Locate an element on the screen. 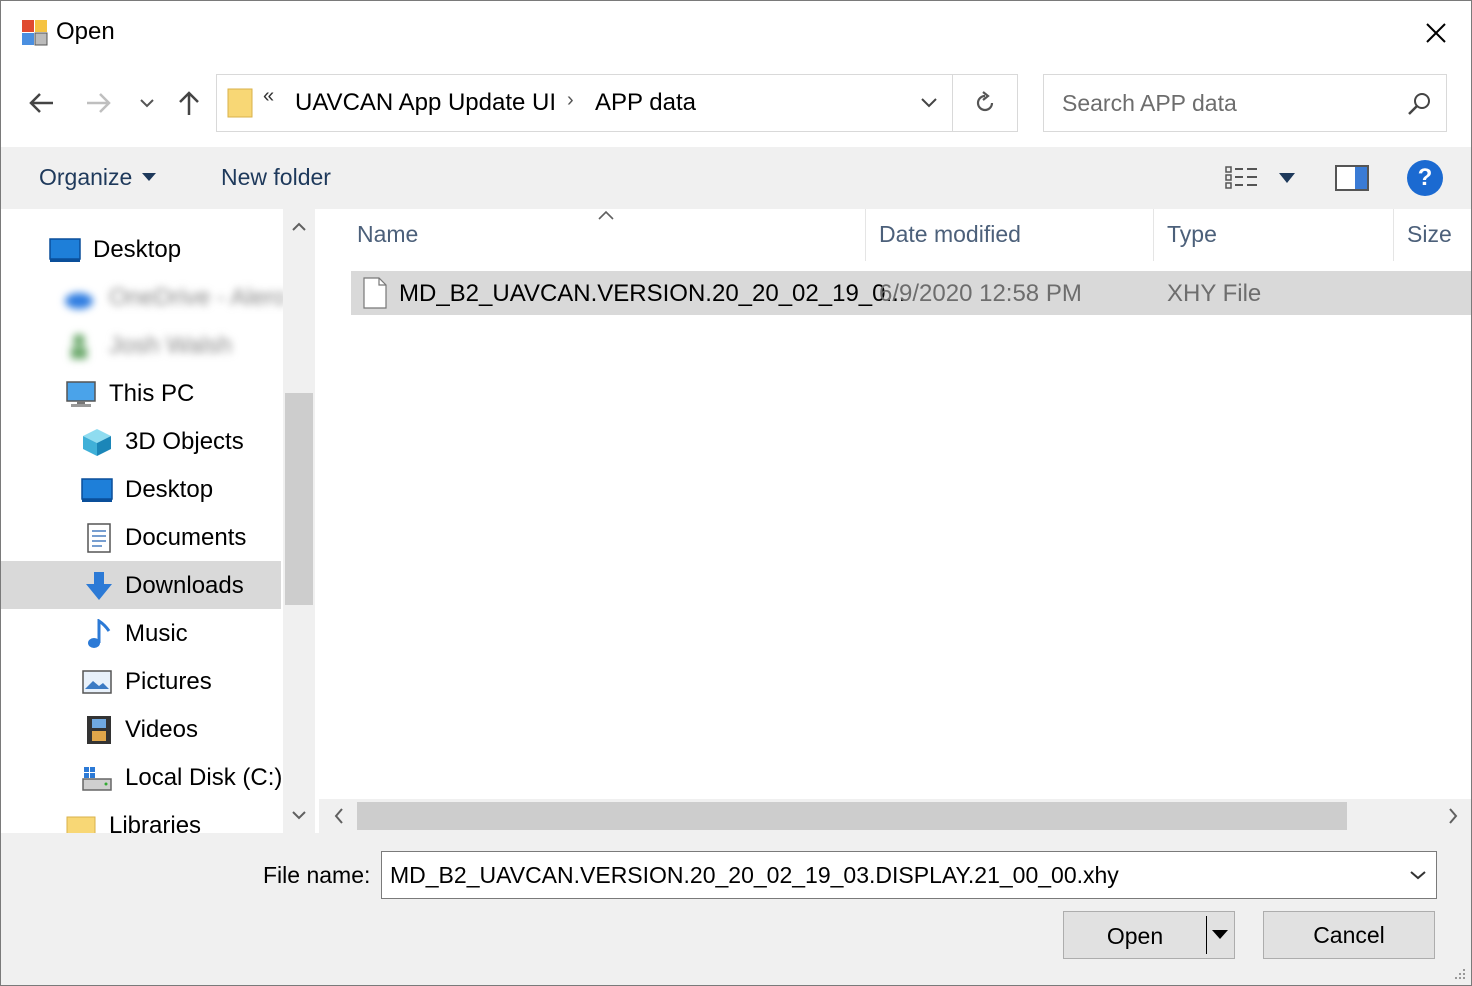 The image size is (1472, 986). sidebar-item-label: Videos is located at coordinates (161, 729).